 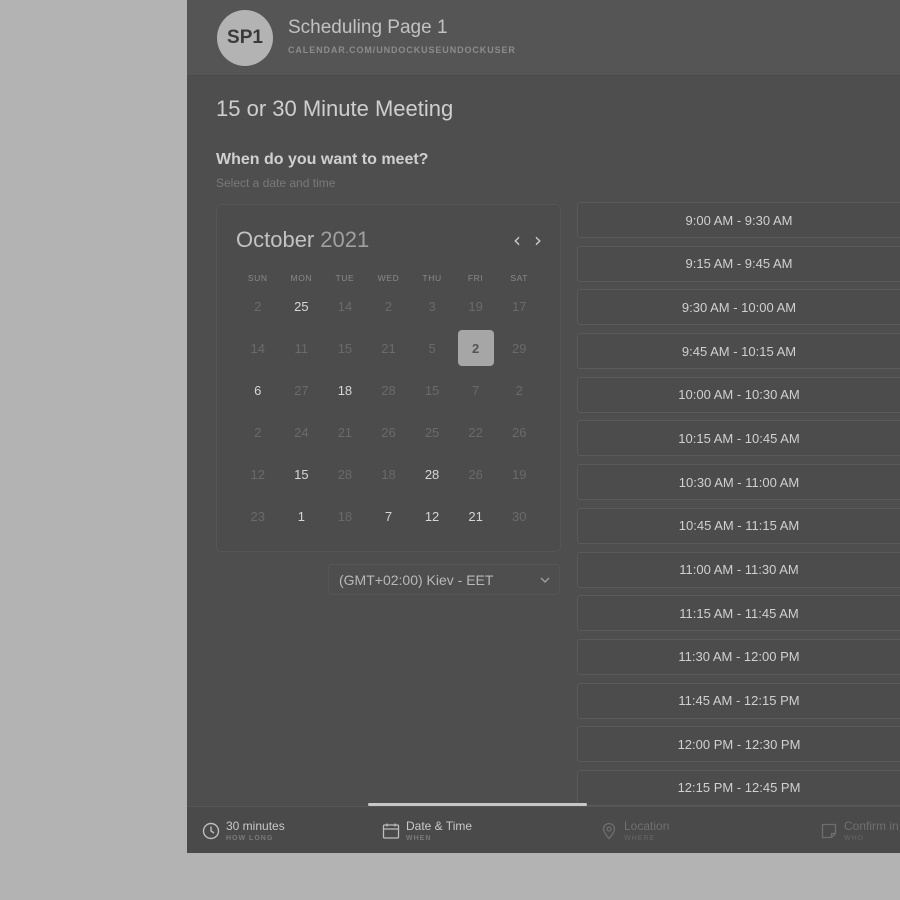 I want to click on calendar-day: 15, so click(x=302, y=474).